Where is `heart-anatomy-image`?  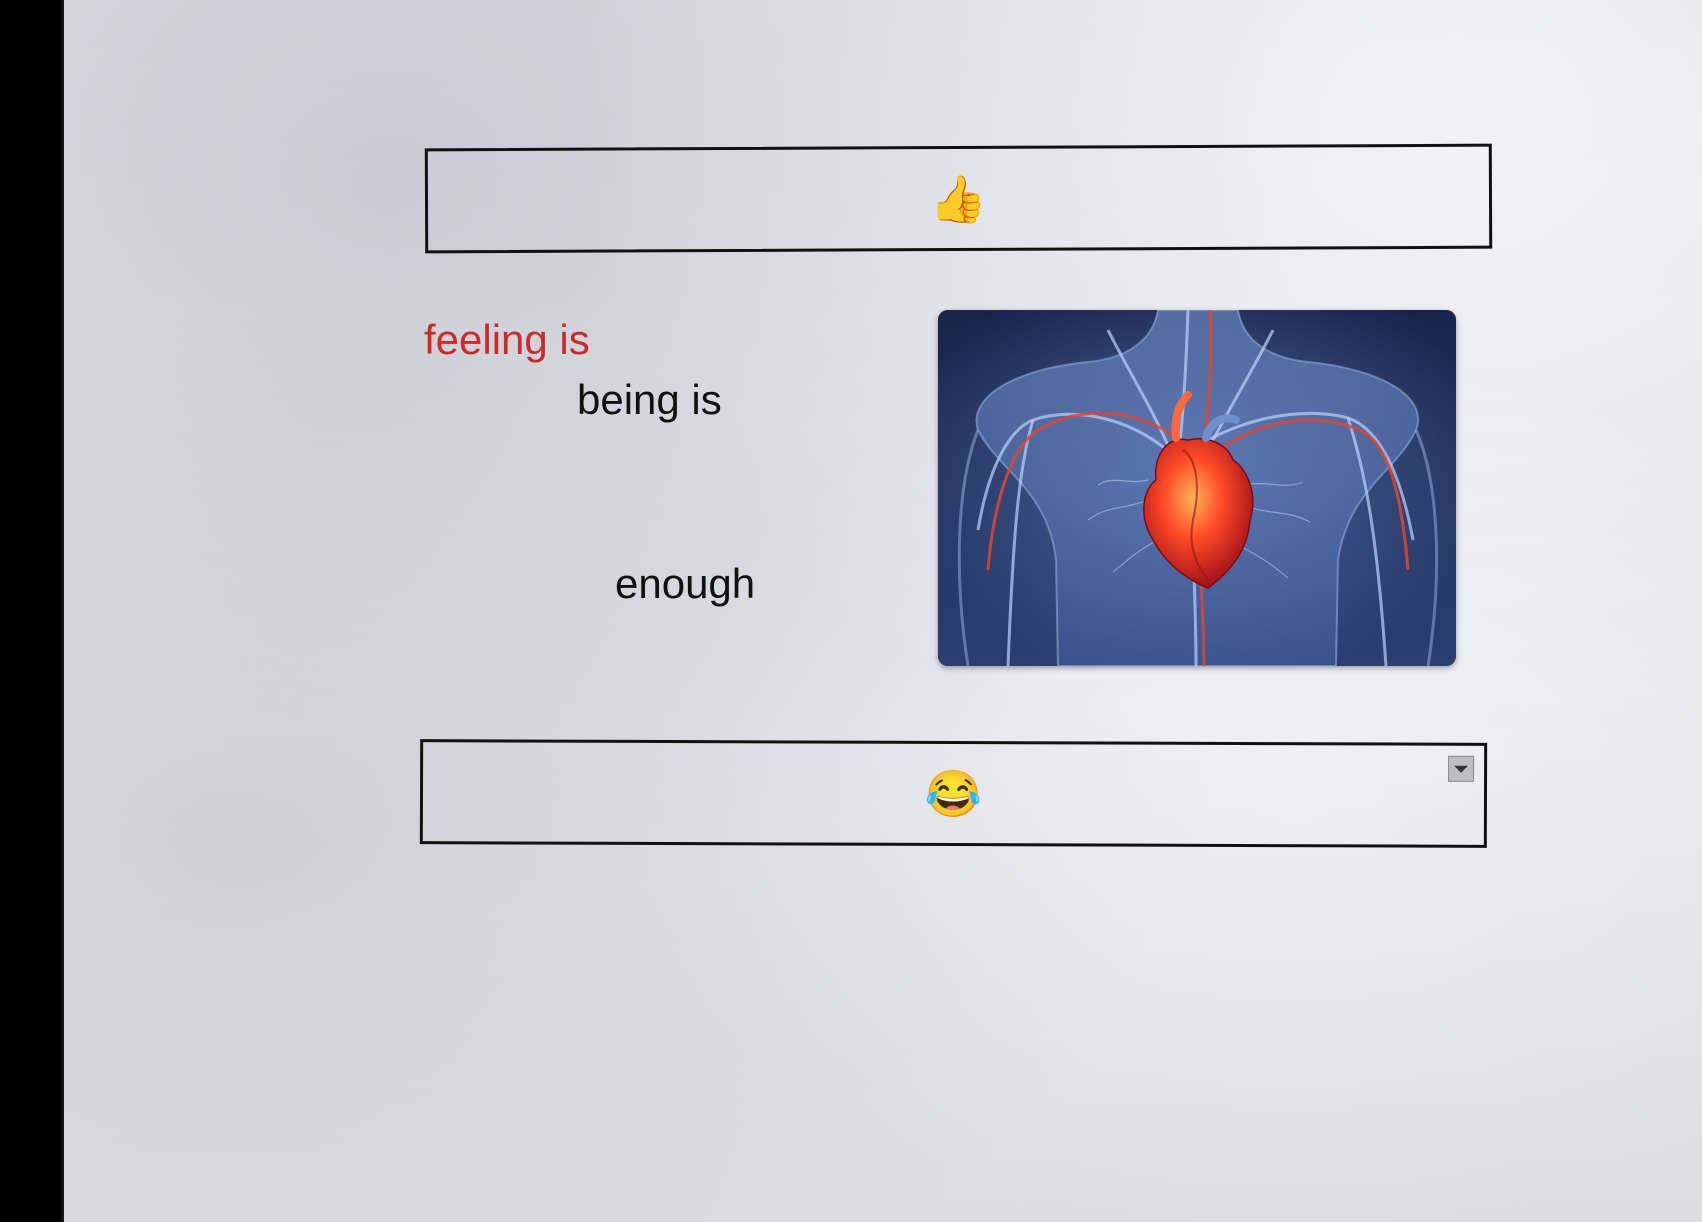
heart-anatomy-image is located at coordinates (1197, 488).